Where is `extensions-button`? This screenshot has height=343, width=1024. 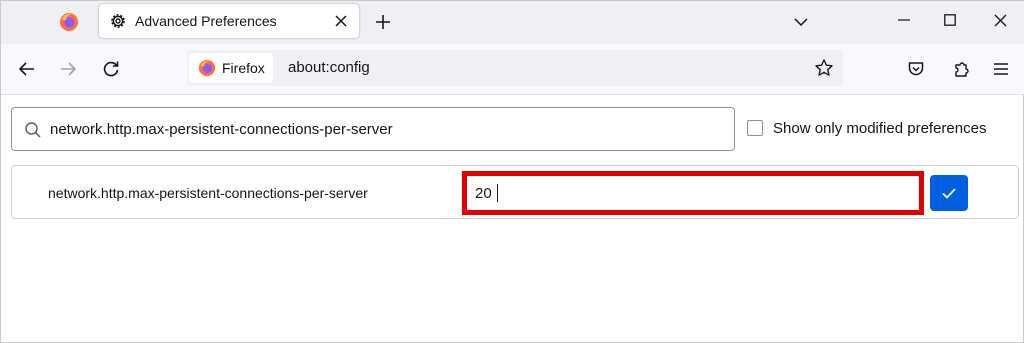 extensions-button is located at coordinates (962, 69).